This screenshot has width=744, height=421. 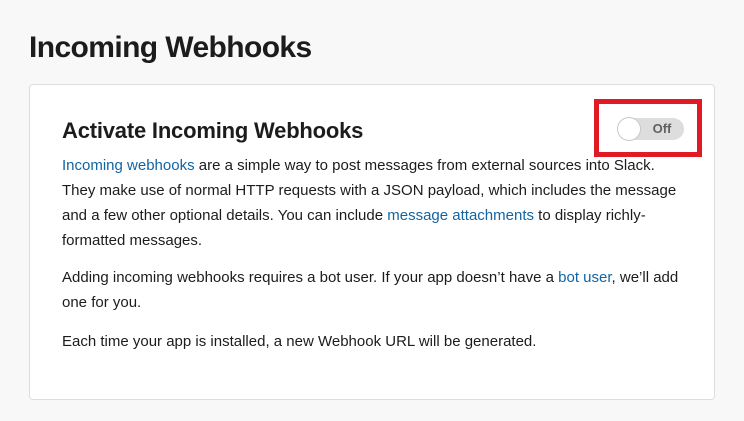 What do you see at coordinates (128, 165) in the screenshot?
I see `incoming-webhooks-link: Incoming webhooks` at bounding box center [128, 165].